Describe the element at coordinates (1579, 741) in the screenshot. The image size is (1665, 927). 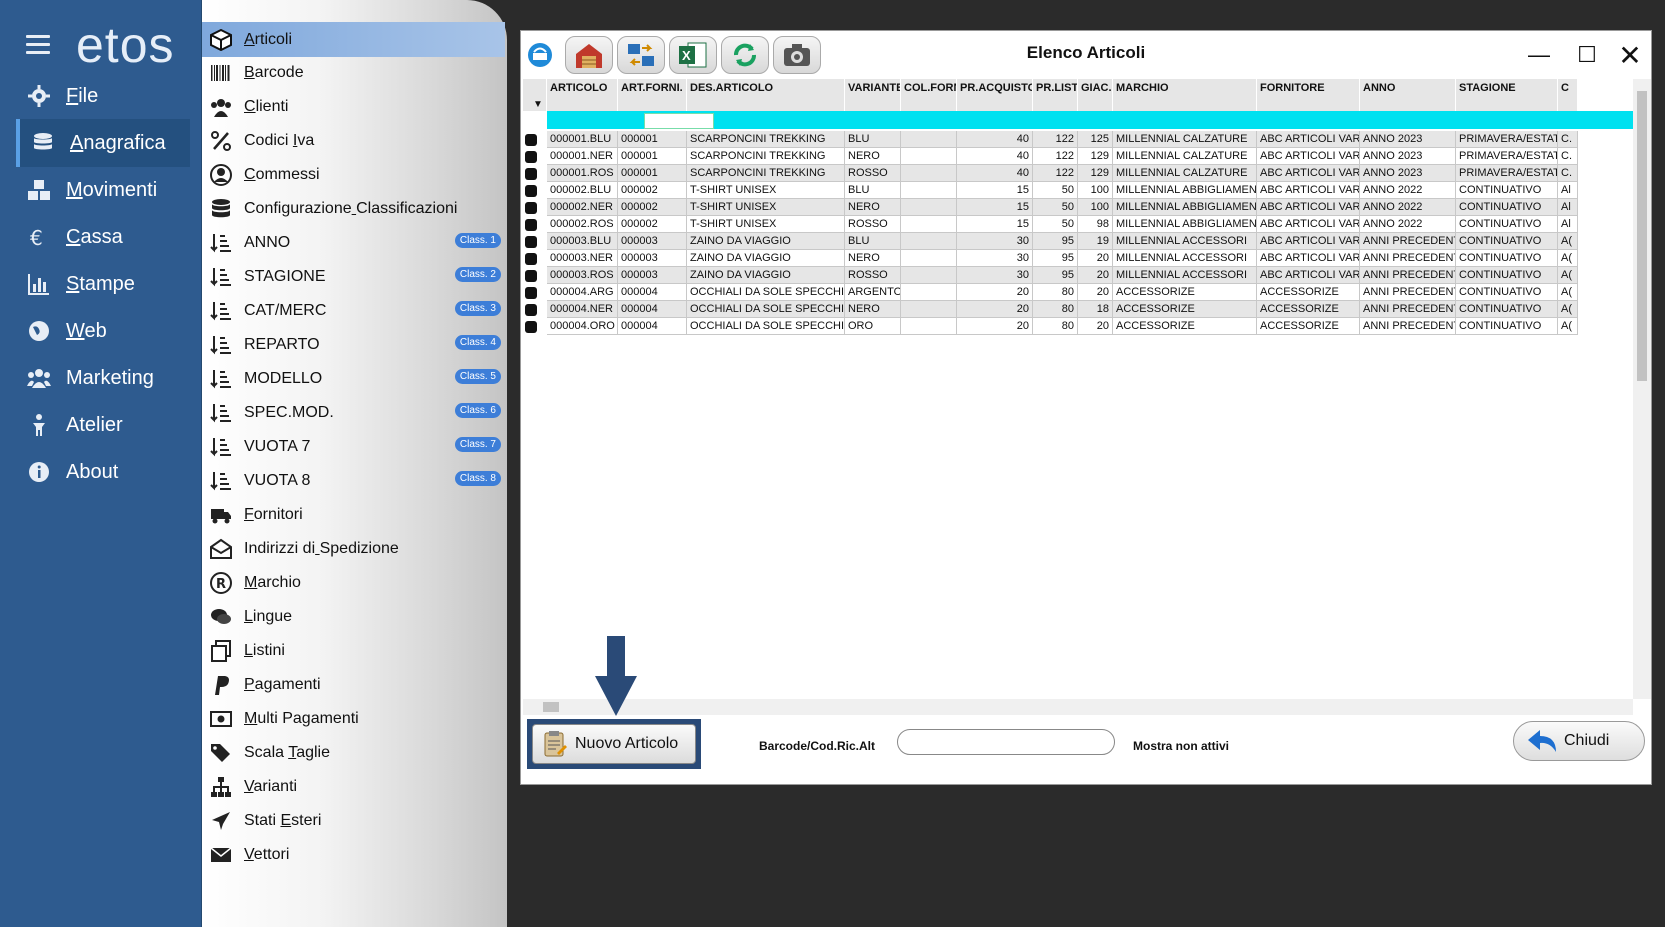
I see `chiudi-button: Chiudi` at that location.